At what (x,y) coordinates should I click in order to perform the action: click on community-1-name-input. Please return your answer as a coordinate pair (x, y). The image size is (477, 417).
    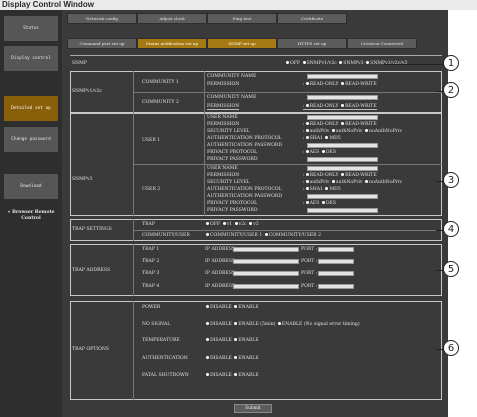
    Looking at the image, I should click on (342, 76).